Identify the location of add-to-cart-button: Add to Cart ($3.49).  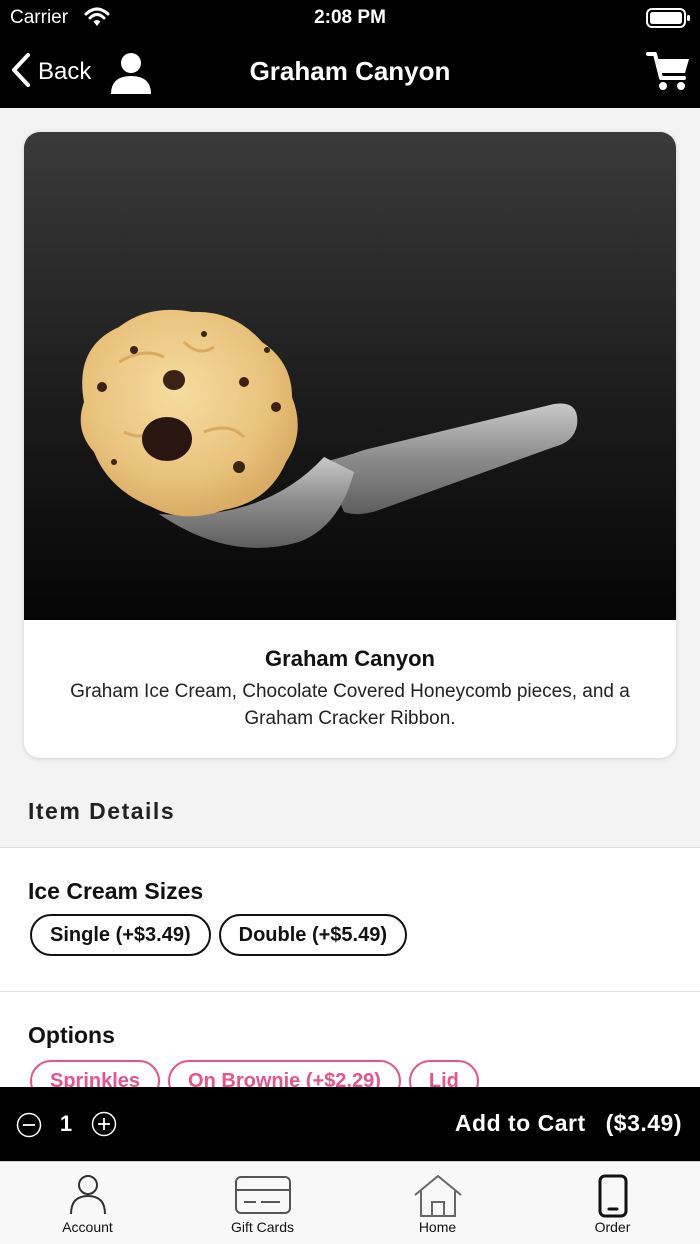
(568, 1123).